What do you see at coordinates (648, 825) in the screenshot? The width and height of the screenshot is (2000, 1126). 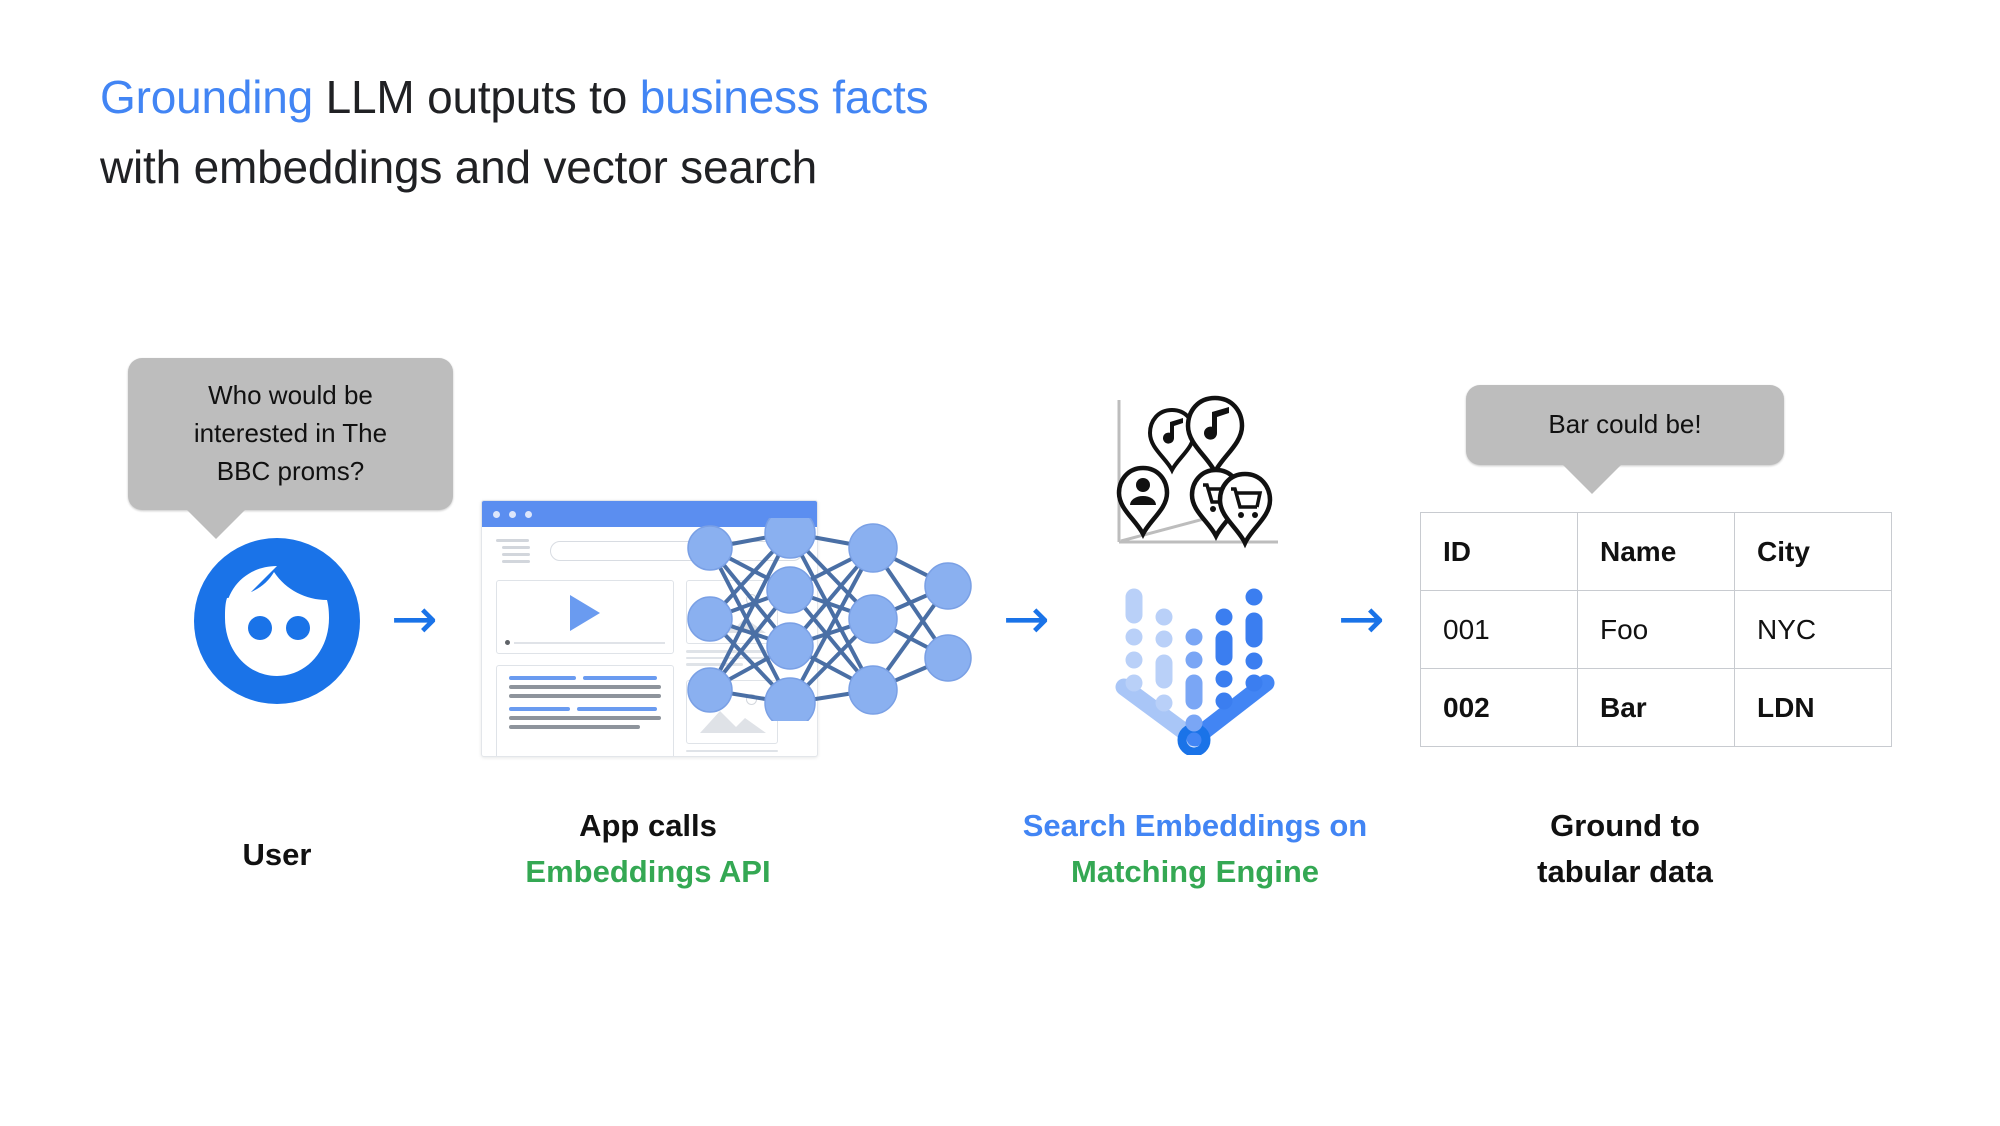 I see `caption-app-line1: App calls` at bounding box center [648, 825].